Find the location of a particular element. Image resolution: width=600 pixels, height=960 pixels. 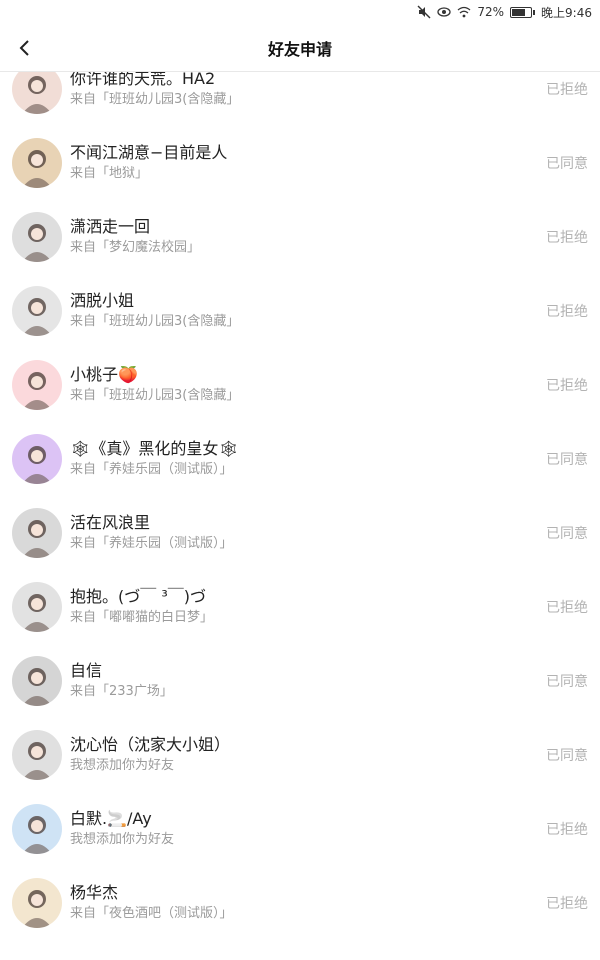

friend-request-item: 不闻江湖意−目前是人 来自「地狱」 已同意 is located at coordinates (300, 163).